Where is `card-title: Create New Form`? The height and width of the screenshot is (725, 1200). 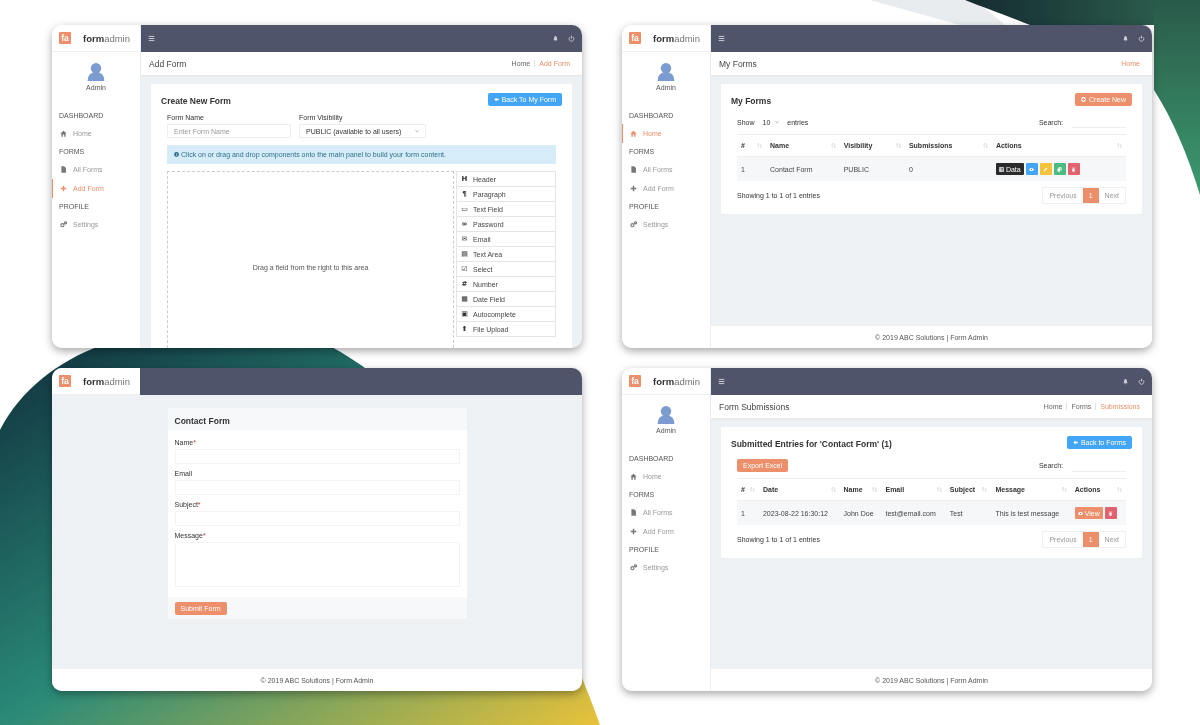 card-title: Create New Form is located at coordinates (196, 100).